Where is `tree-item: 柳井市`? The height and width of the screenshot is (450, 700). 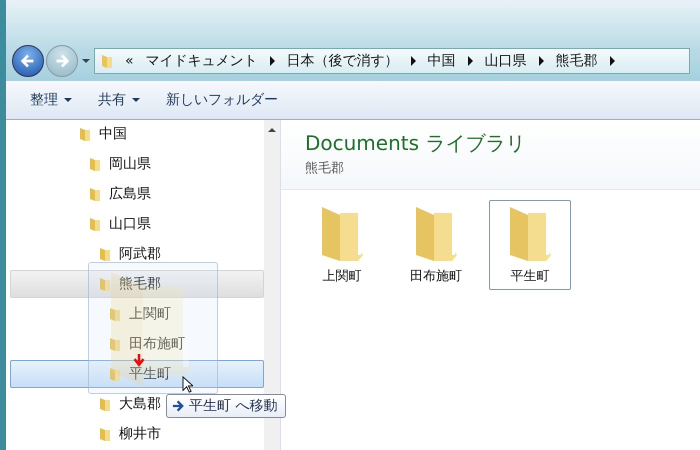
tree-item: 柳井市 is located at coordinates (137, 434).